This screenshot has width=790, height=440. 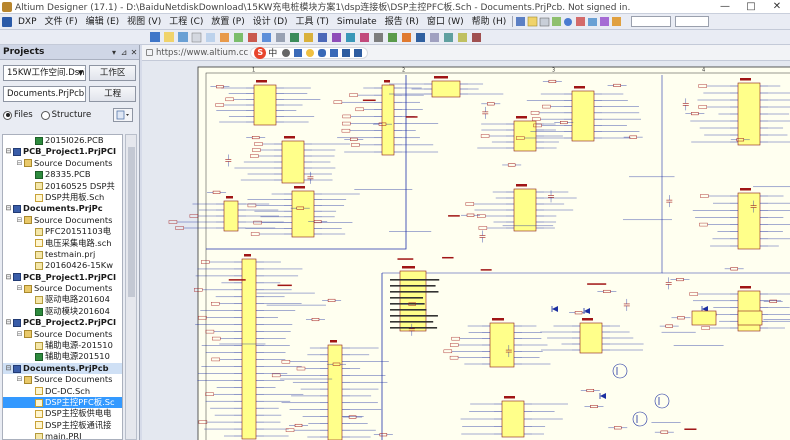 What do you see at coordinates (62, 413) in the screenshot?
I see `tree-file-item: DSP主控板供电电` at bounding box center [62, 413].